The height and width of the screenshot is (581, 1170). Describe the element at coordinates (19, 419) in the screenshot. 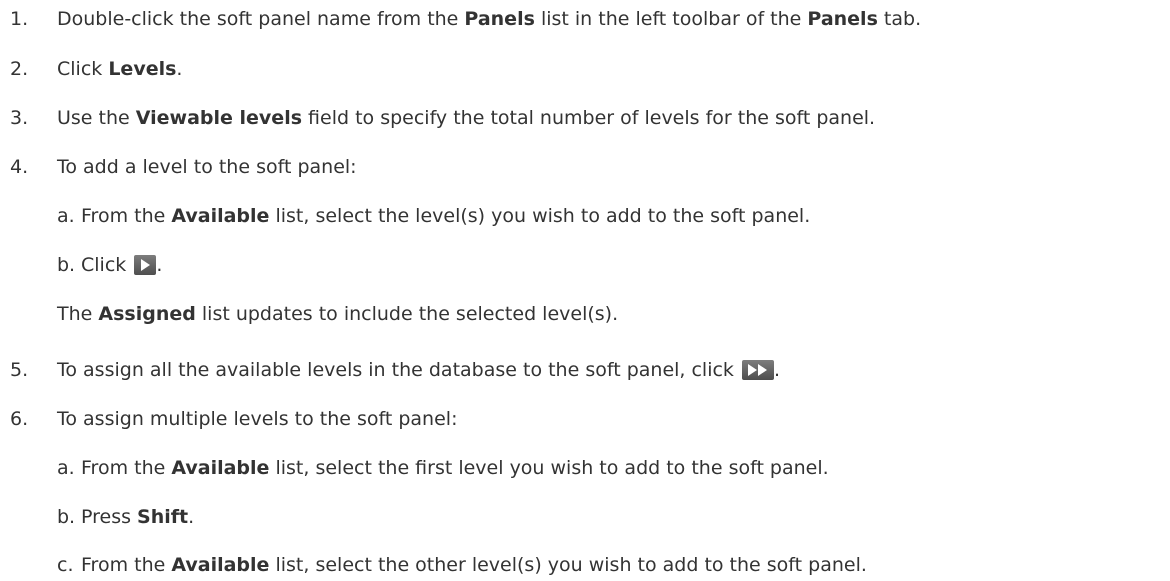

I see `step-number: 6.` at that location.